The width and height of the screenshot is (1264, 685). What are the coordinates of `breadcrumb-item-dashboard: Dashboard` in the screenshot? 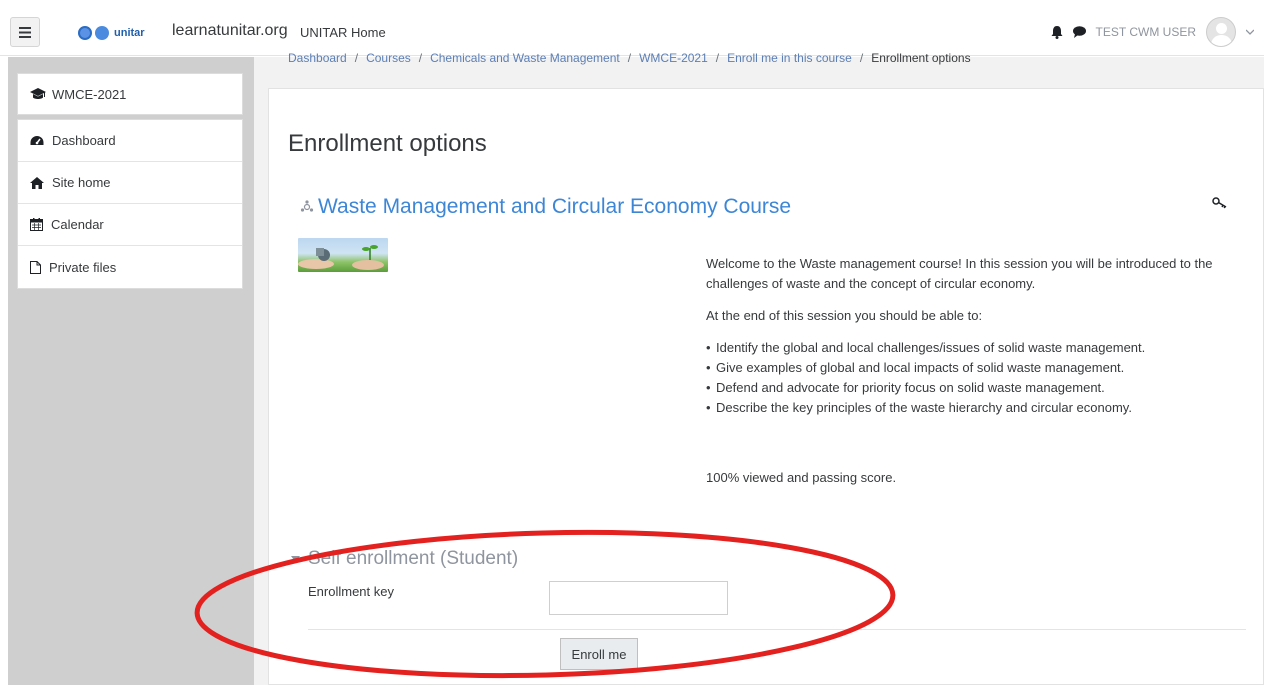 It's located at (317, 58).